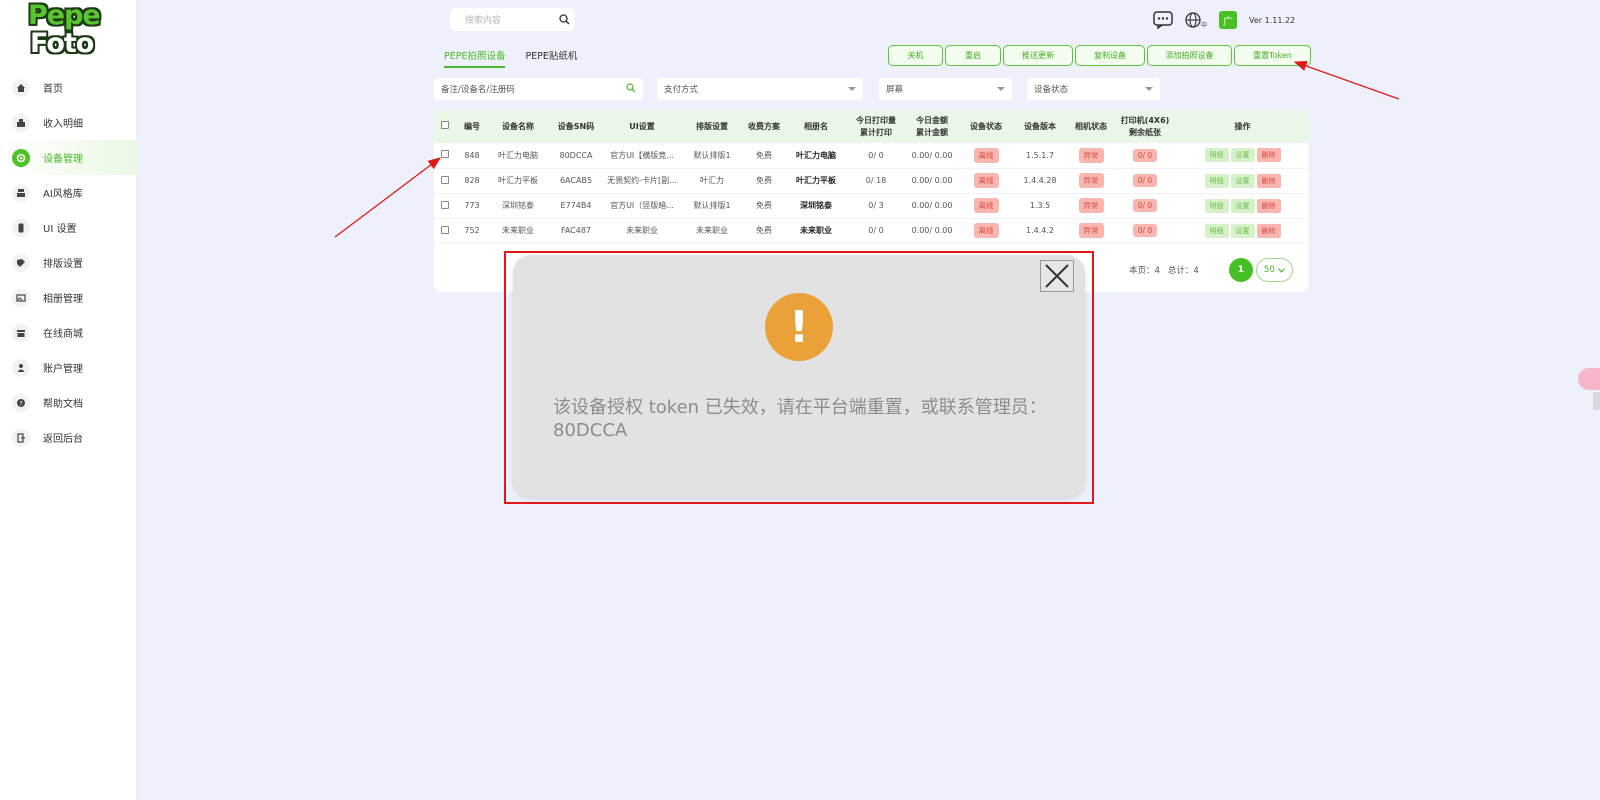 Image resolution: width=1600 pixels, height=800 pixels. I want to click on language-icon: 中, so click(1196, 20).